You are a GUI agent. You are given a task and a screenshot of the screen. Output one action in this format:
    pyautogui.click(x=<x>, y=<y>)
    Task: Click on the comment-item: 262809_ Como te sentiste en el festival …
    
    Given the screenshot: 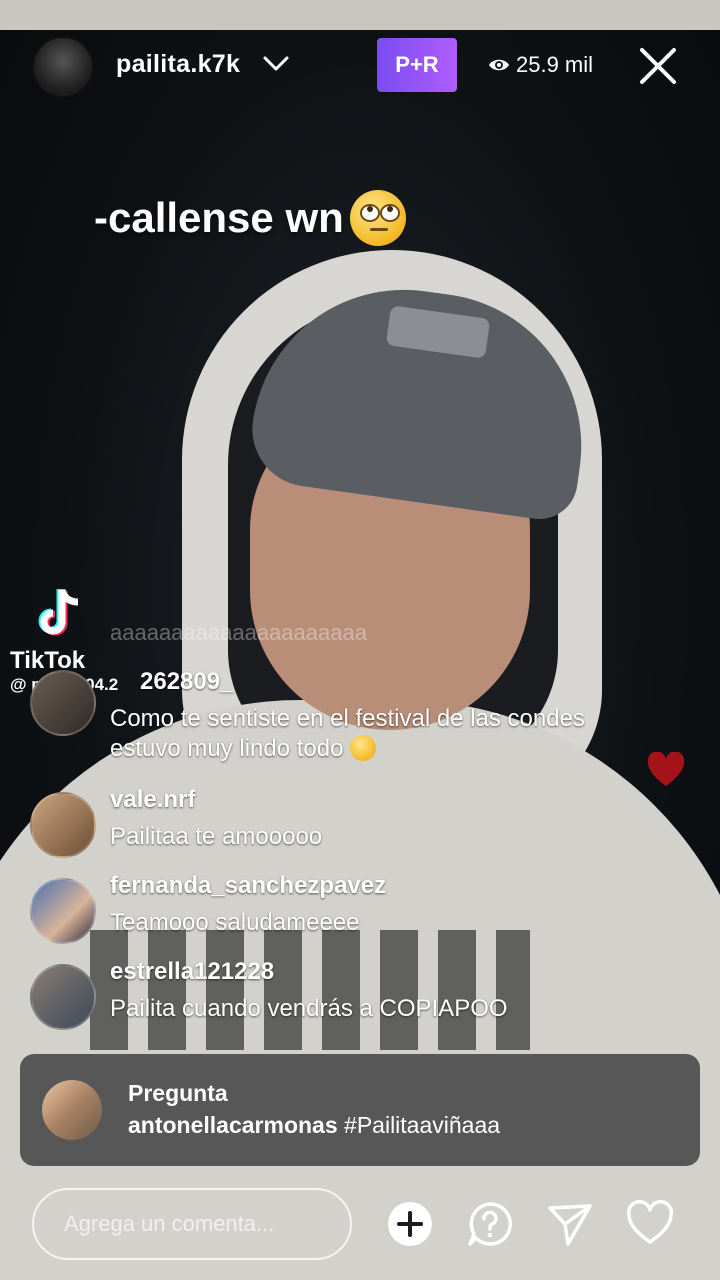 What is the action you would take?
    pyautogui.click(x=330, y=723)
    